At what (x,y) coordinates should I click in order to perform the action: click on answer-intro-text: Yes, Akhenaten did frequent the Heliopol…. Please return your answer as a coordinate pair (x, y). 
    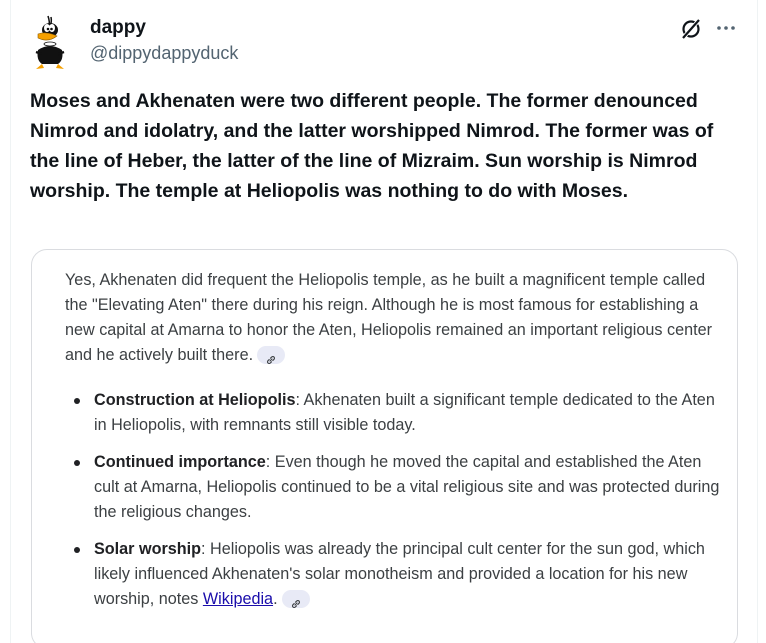
    Looking at the image, I should click on (388, 317).